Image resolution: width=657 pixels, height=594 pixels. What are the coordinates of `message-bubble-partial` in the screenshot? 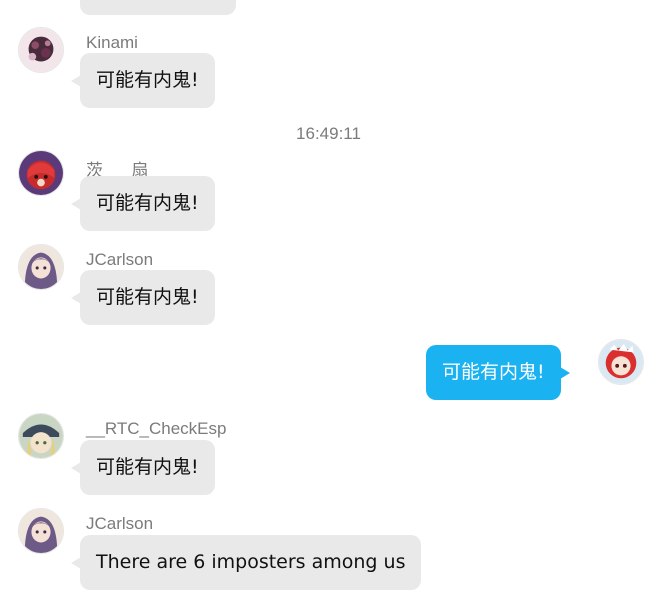 It's located at (158, 7).